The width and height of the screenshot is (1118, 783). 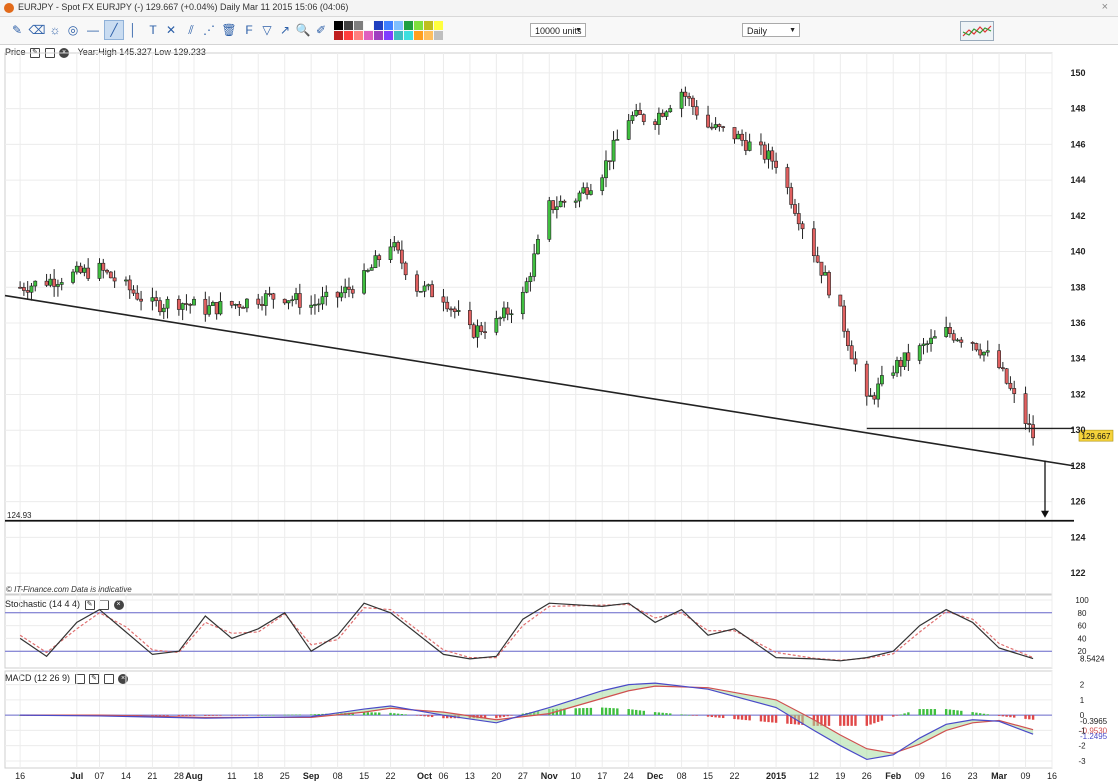 What do you see at coordinates (55, 30) in the screenshot?
I see `sun-icon: ☼` at bounding box center [55, 30].